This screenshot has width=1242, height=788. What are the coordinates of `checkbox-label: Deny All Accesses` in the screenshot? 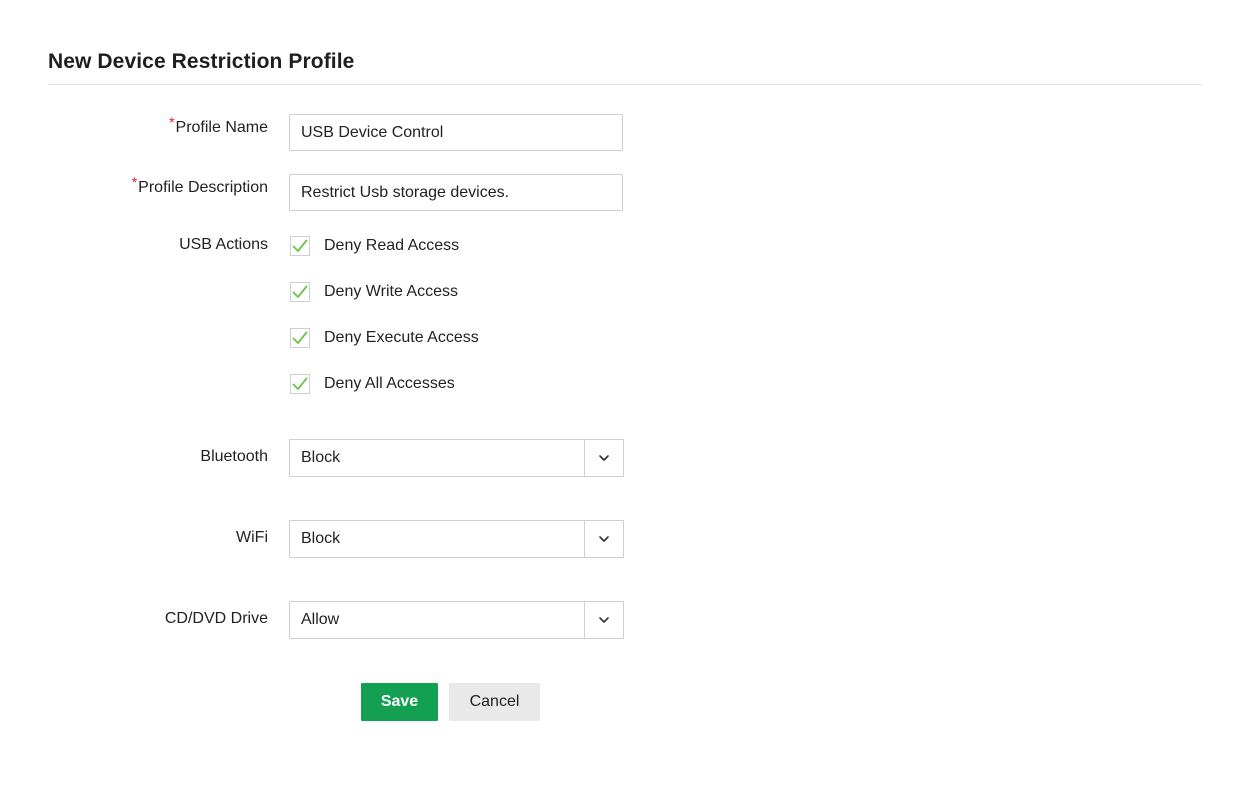 It's located at (389, 383).